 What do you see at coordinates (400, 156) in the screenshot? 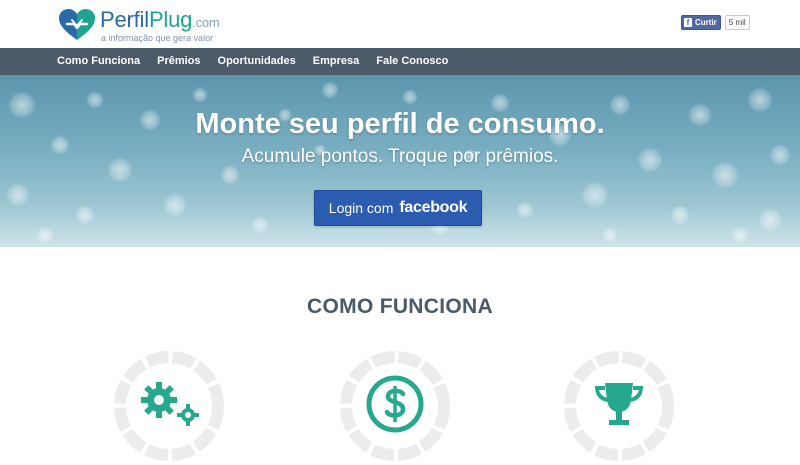
I see `hero-subtitle: Acumule pontos. Troque por prêmios.` at bounding box center [400, 156].